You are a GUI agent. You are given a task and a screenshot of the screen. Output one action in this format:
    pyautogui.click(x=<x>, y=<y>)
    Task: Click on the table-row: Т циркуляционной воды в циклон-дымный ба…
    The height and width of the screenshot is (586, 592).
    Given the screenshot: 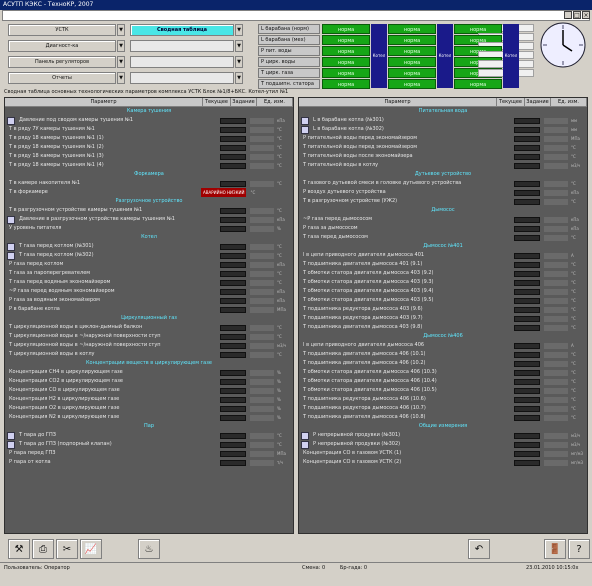 What is the action you would take?
    pyautogui.click(x=149, y=327)
    